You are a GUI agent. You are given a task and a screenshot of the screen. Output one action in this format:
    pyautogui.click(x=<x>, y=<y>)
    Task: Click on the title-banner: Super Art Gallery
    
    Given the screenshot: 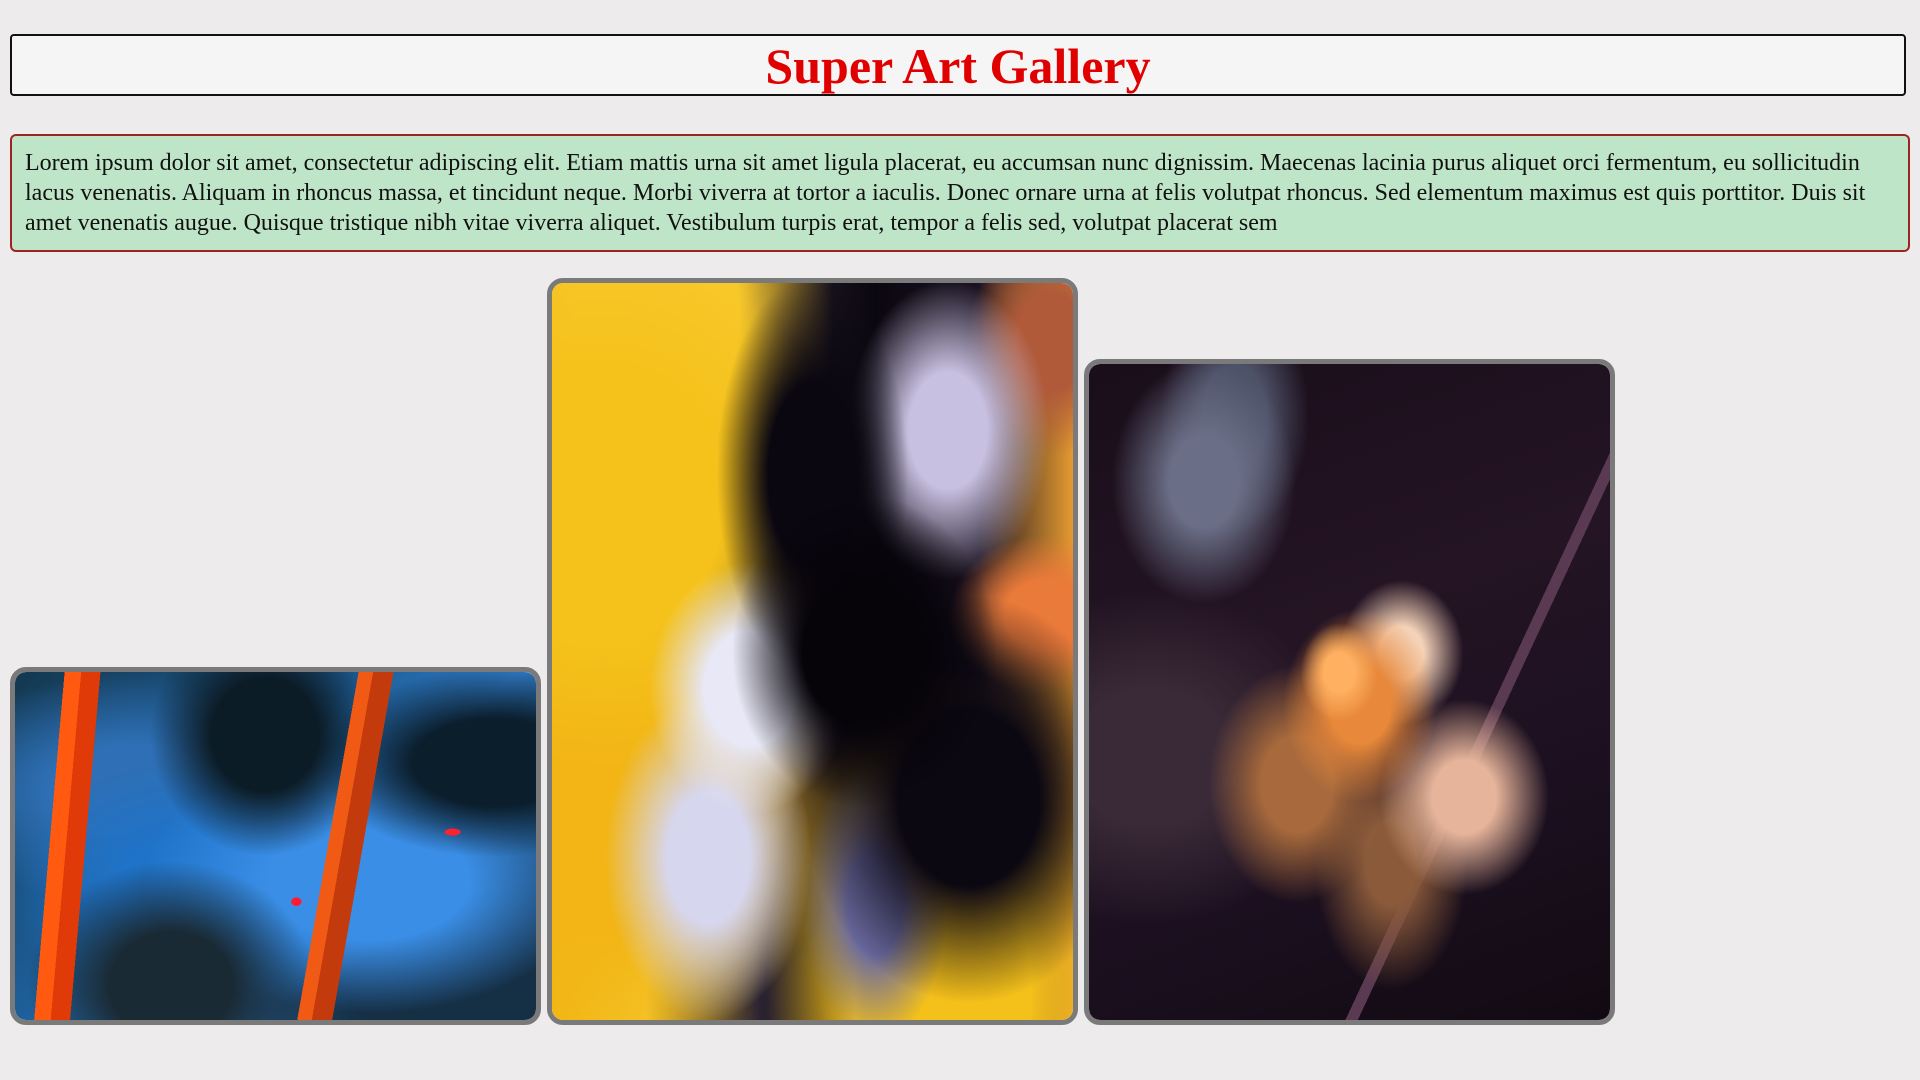 What is the action you would take?
    pyautogui.click(x=958, y=65)
    